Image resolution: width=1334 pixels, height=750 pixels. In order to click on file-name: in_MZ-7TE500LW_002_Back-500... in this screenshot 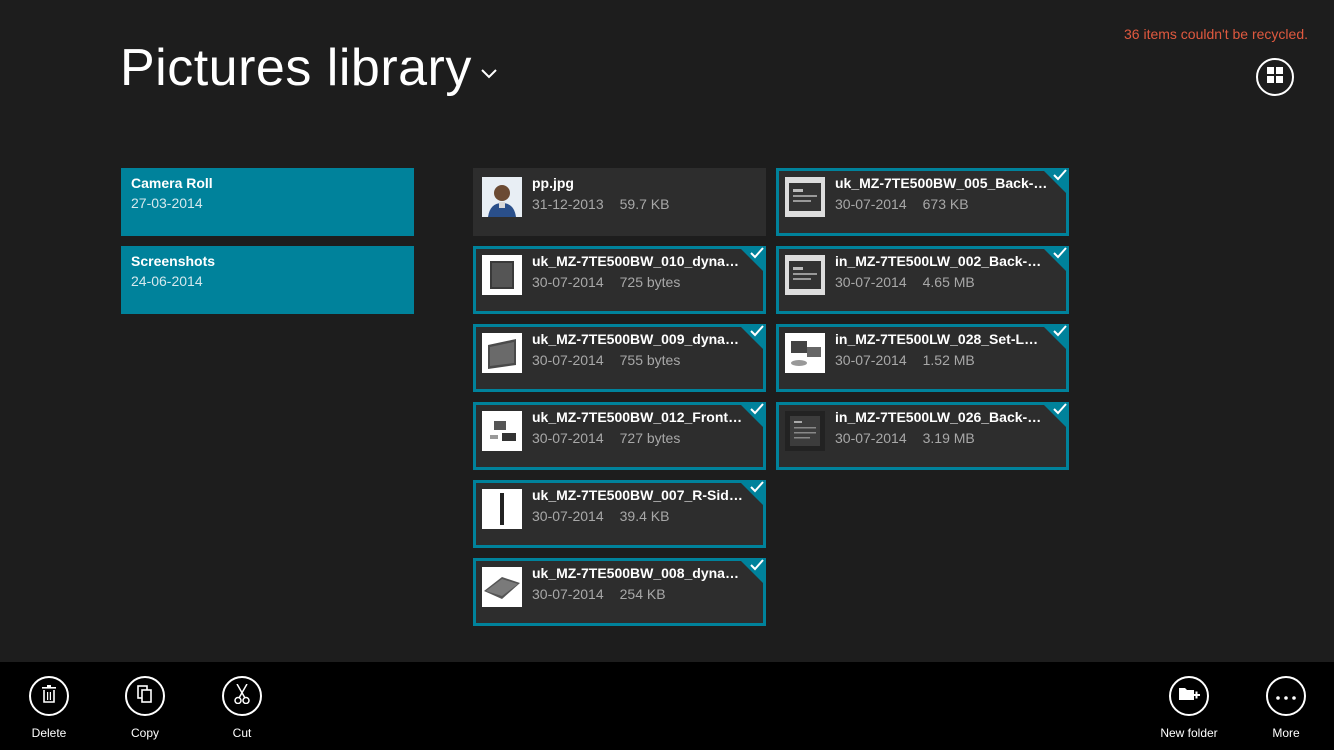, I will do `click(941, 261)`.